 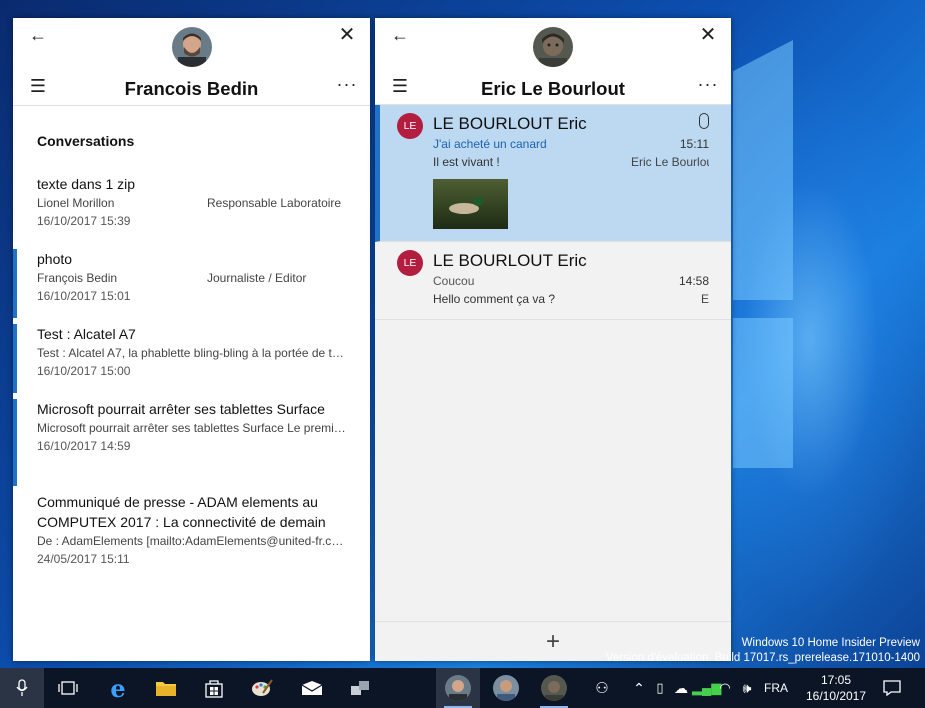 I want to click on onedrive-cloud-icon: ☁, so click(x=681, y=688).